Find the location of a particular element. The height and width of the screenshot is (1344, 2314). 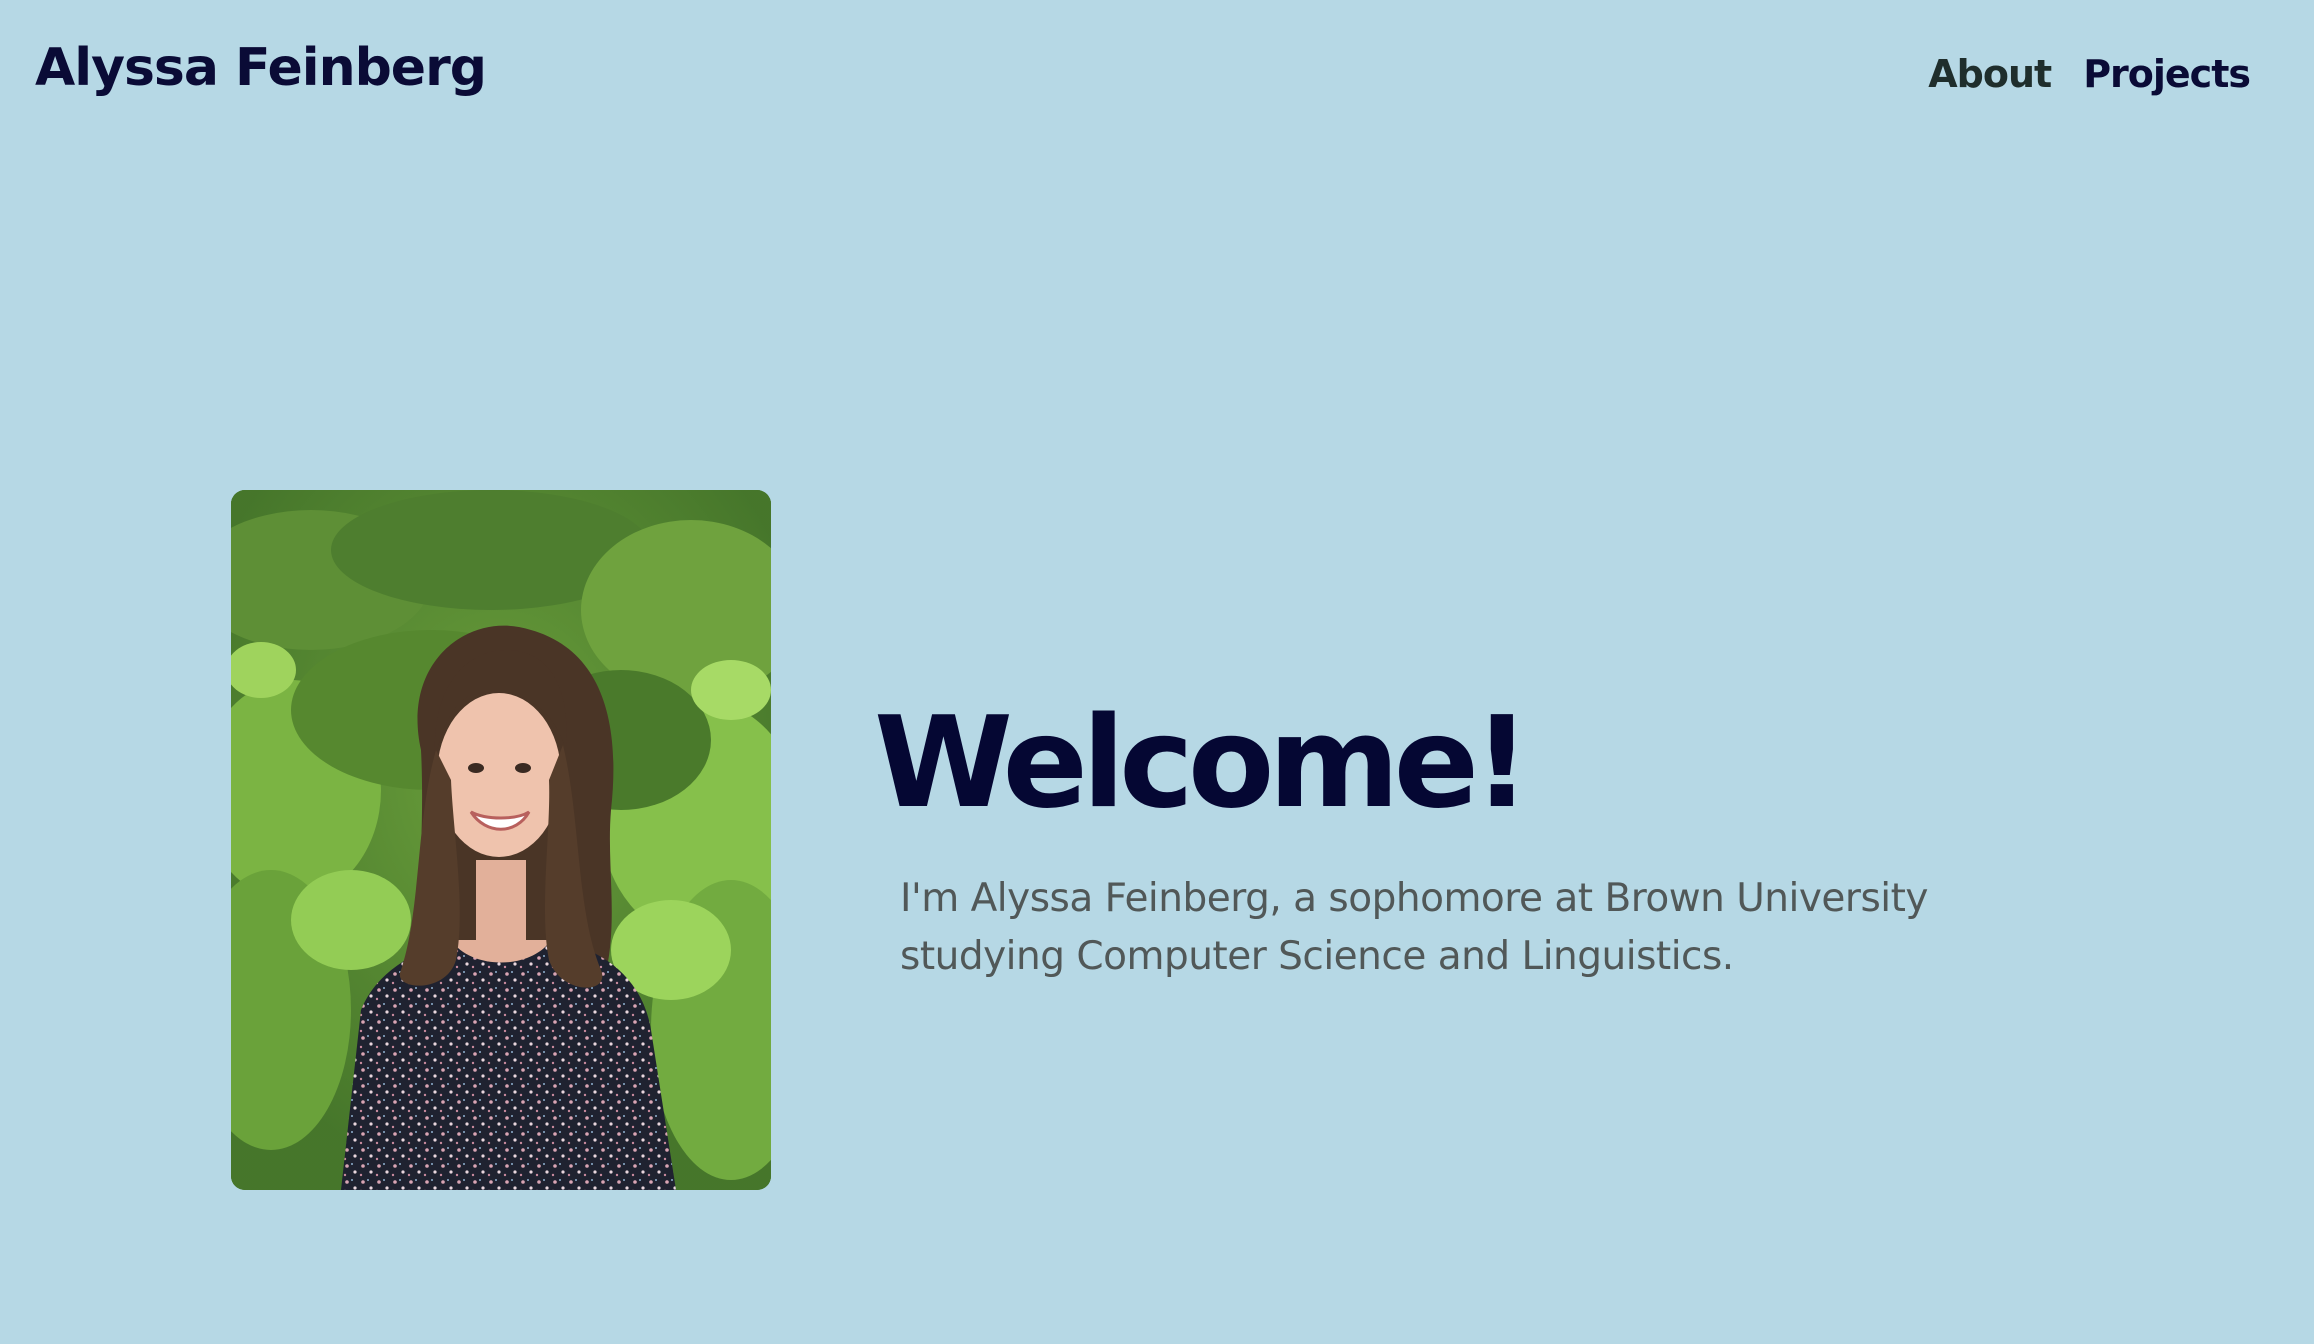

profile-photo is located at coordinates (501, 840).